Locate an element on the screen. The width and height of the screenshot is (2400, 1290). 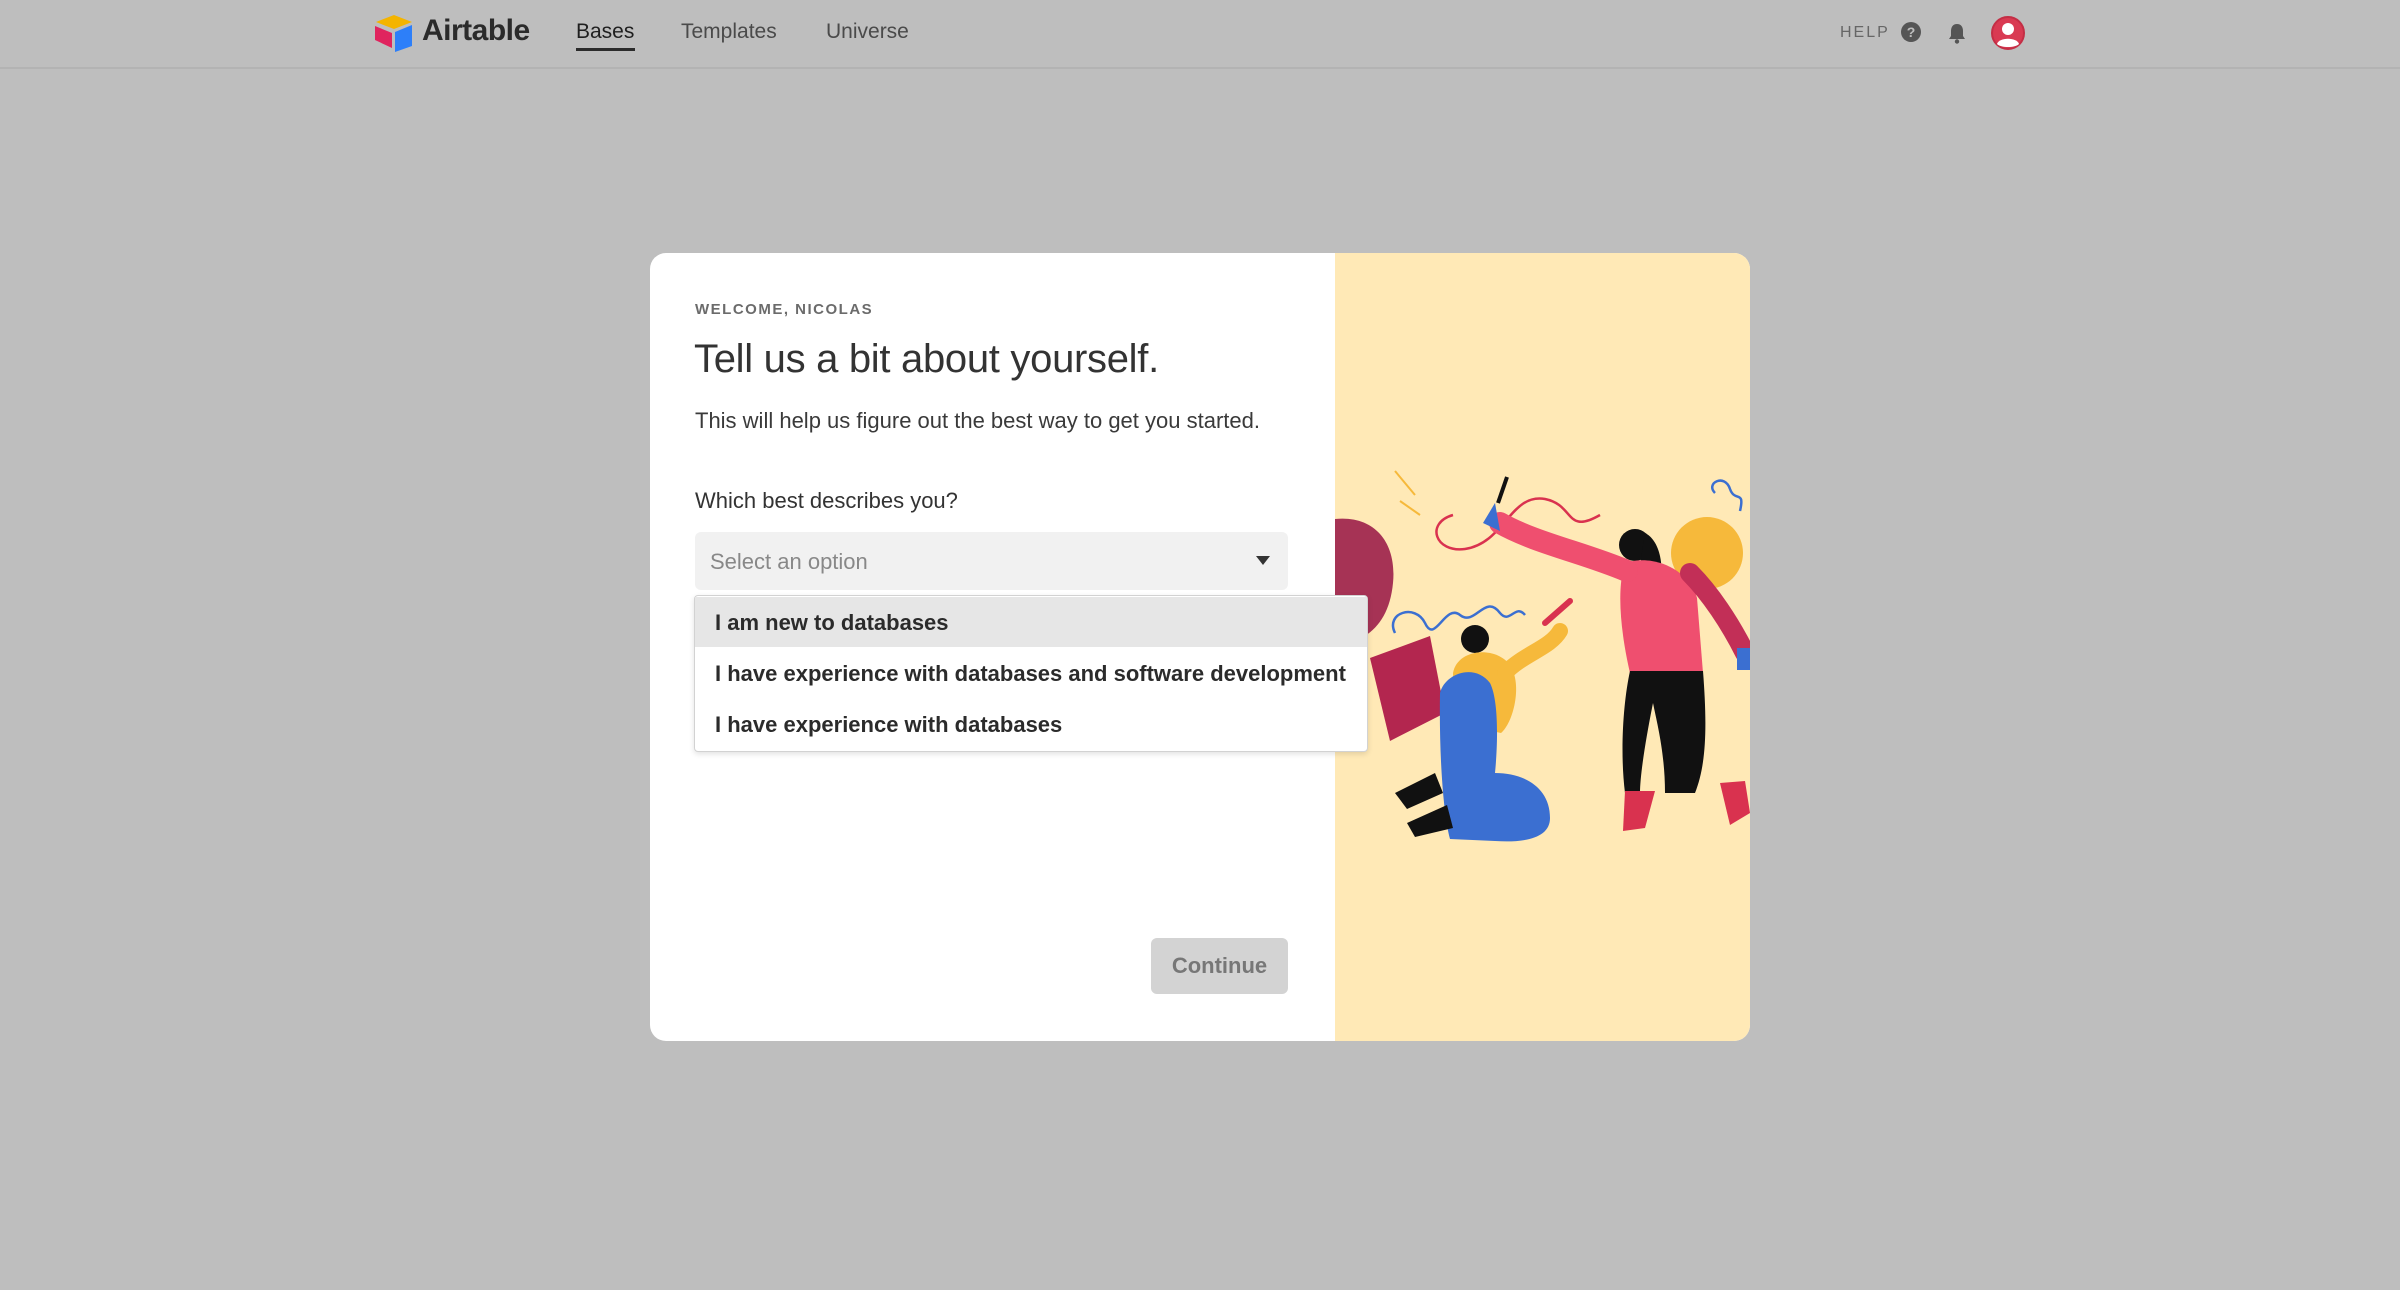
option-label: I am new to databases is located at coordinates (832, 622).